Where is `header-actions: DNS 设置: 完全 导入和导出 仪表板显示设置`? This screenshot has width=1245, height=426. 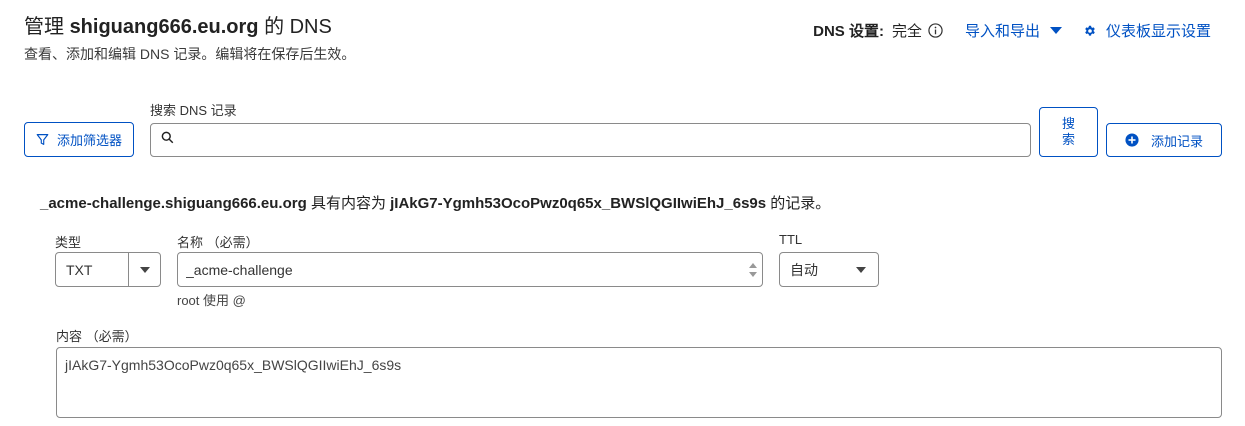 header-actions: DNS 设置: 完全 导入和导出 仪表板显示设置 is located at coordinates (1012, 30).